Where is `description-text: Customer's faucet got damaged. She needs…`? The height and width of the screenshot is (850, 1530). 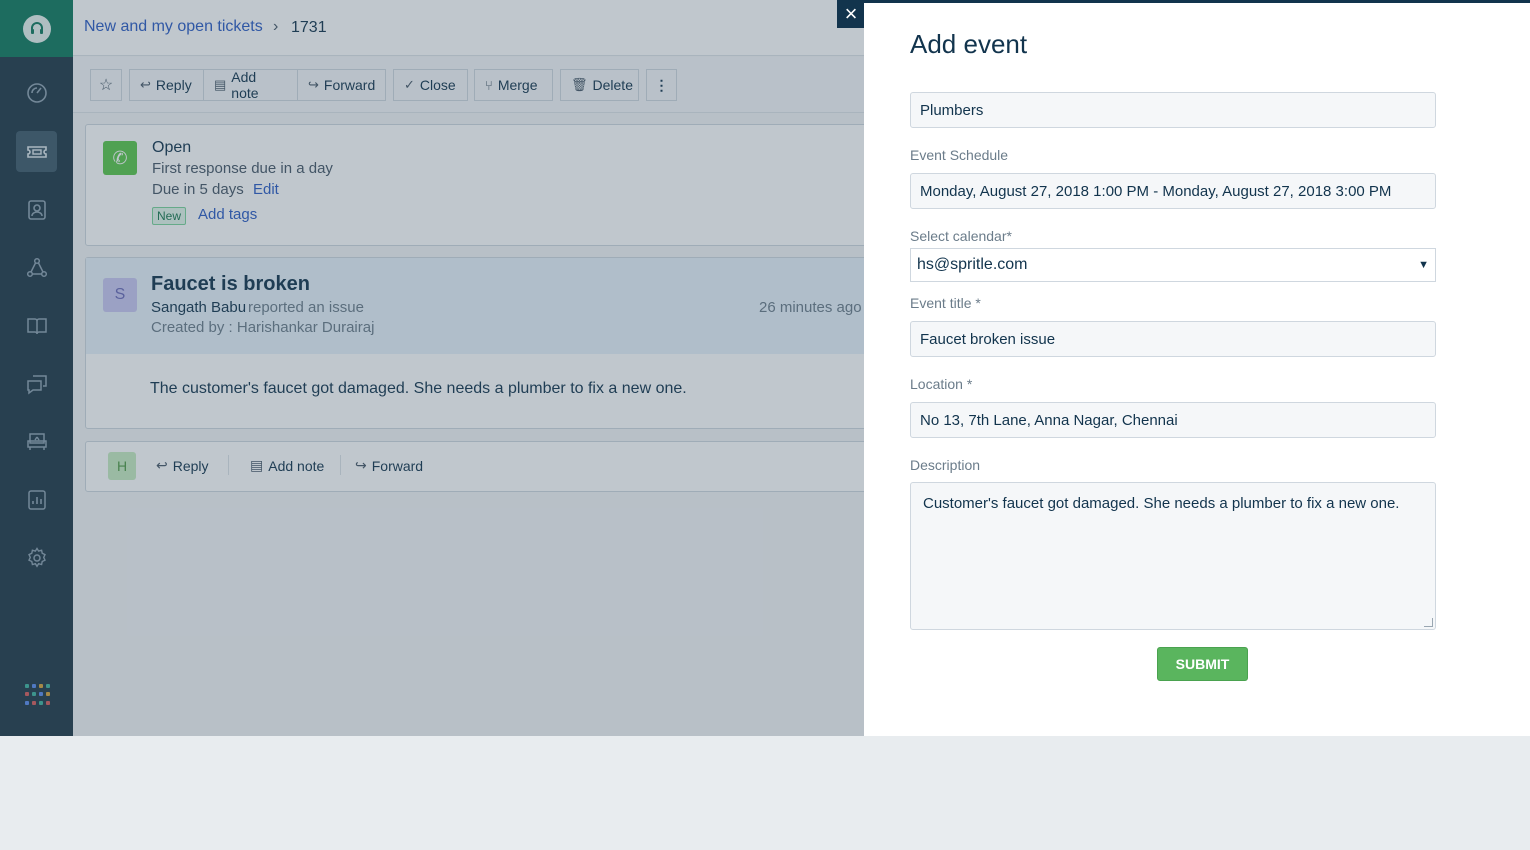 description-text: Customer's faucet got damaged. She needs… is located at coordinates (1161, 503).